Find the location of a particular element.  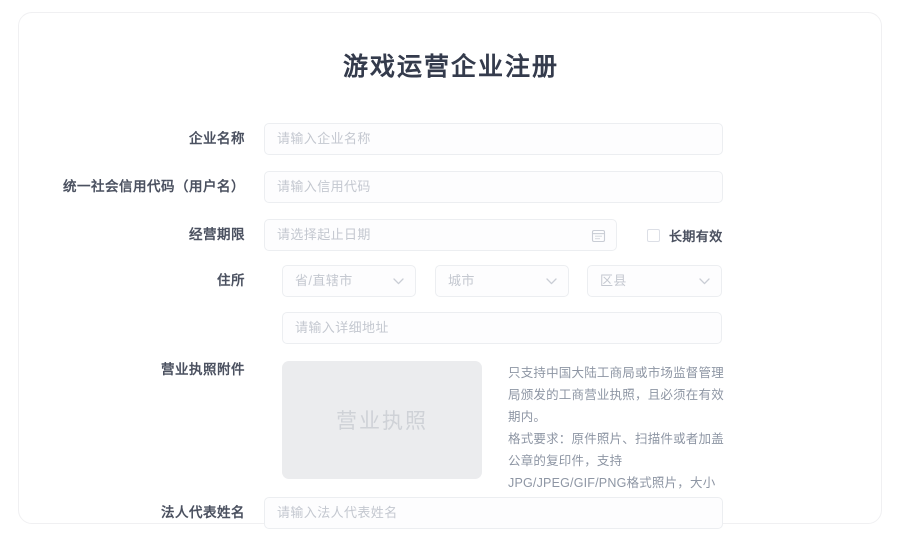

province-select: 省/直辖市 is located at coordinates (349, 281).